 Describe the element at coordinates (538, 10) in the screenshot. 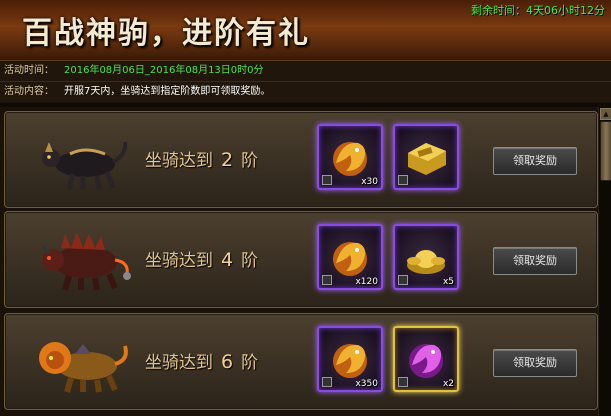

I see `countdown-timer: 剩余时间：4天06小时12分` at that location.